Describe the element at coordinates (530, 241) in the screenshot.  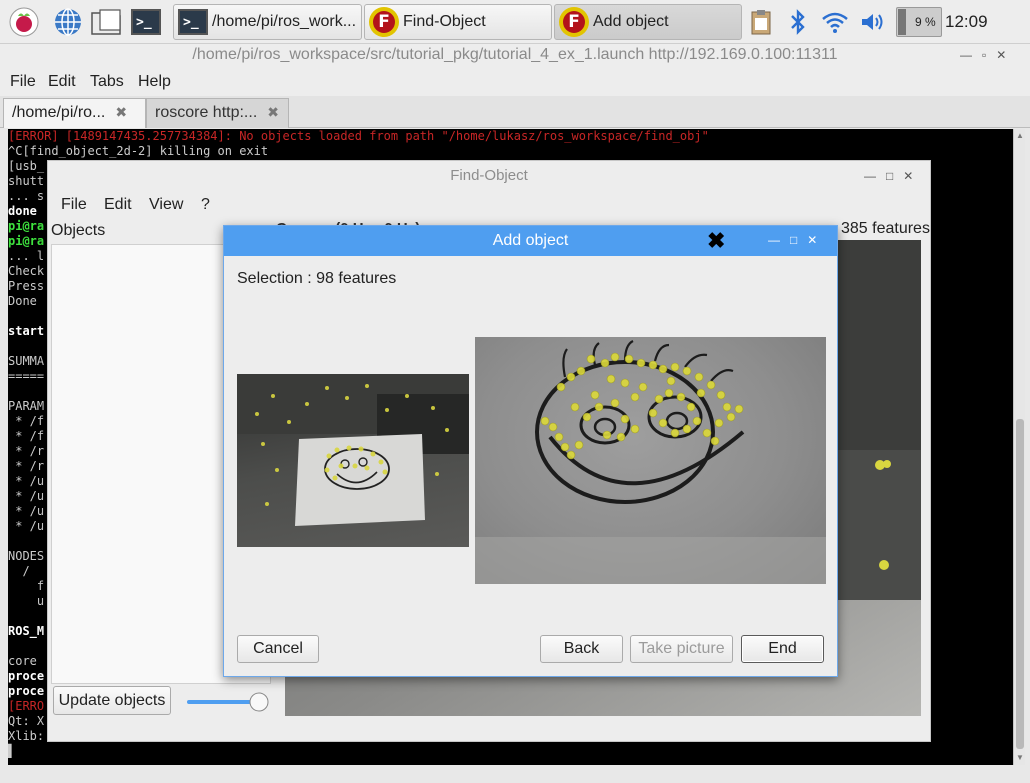
I see `add-object-title: Add object` at that location.